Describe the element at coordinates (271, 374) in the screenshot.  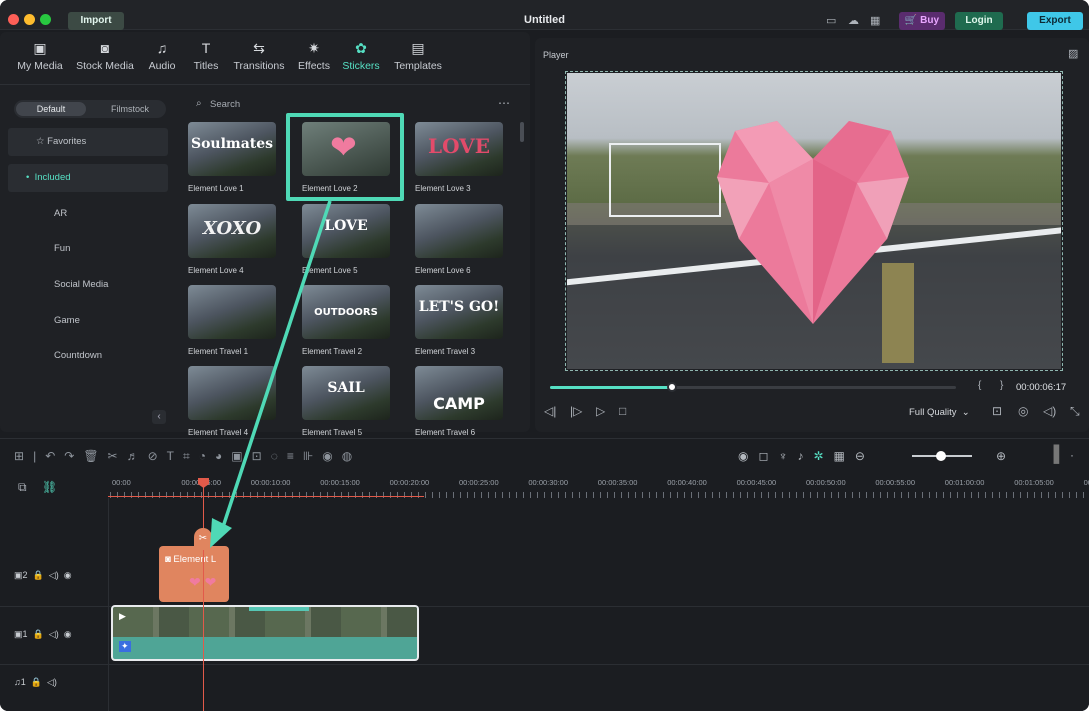
I see `drag-arrow` at that location.